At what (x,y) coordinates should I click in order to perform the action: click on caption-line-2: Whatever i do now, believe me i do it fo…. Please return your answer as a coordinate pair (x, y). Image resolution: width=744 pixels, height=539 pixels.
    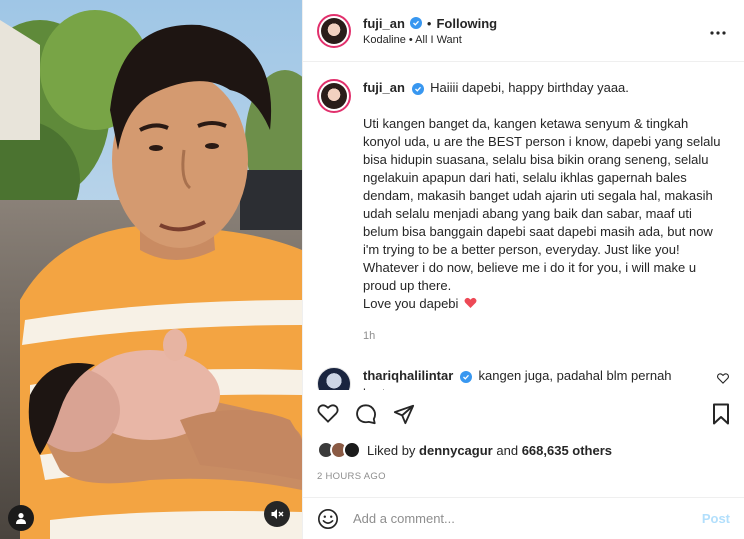
    Looking at the image, I should click on (530, 276).